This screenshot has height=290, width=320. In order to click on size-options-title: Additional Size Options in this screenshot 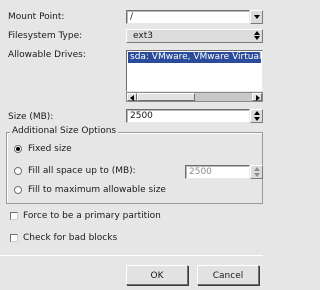, I will do `click(64, 131)`.